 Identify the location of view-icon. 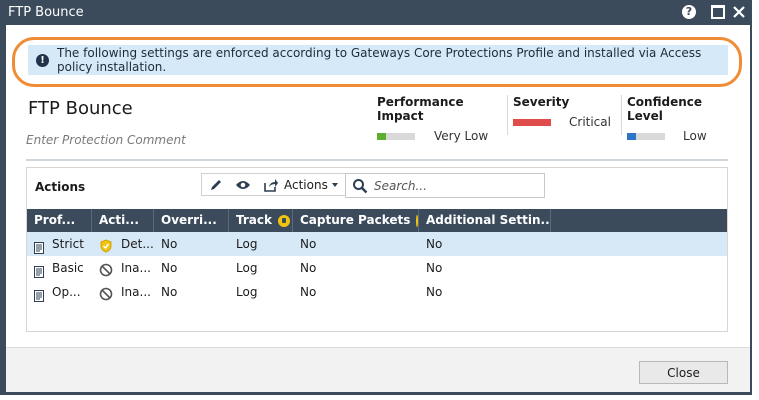
(243, 185).